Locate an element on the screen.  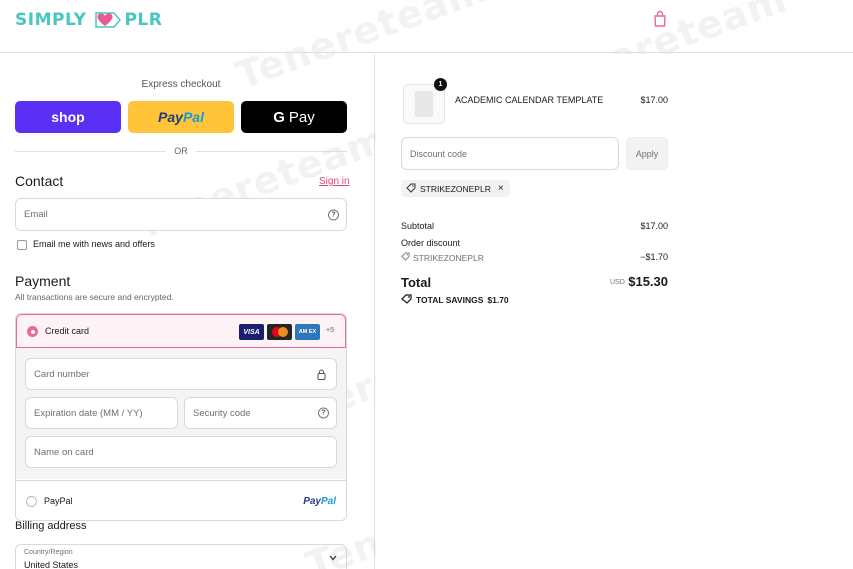
store-logo: SIMPLY PLR is located at coordinates (88, 20).